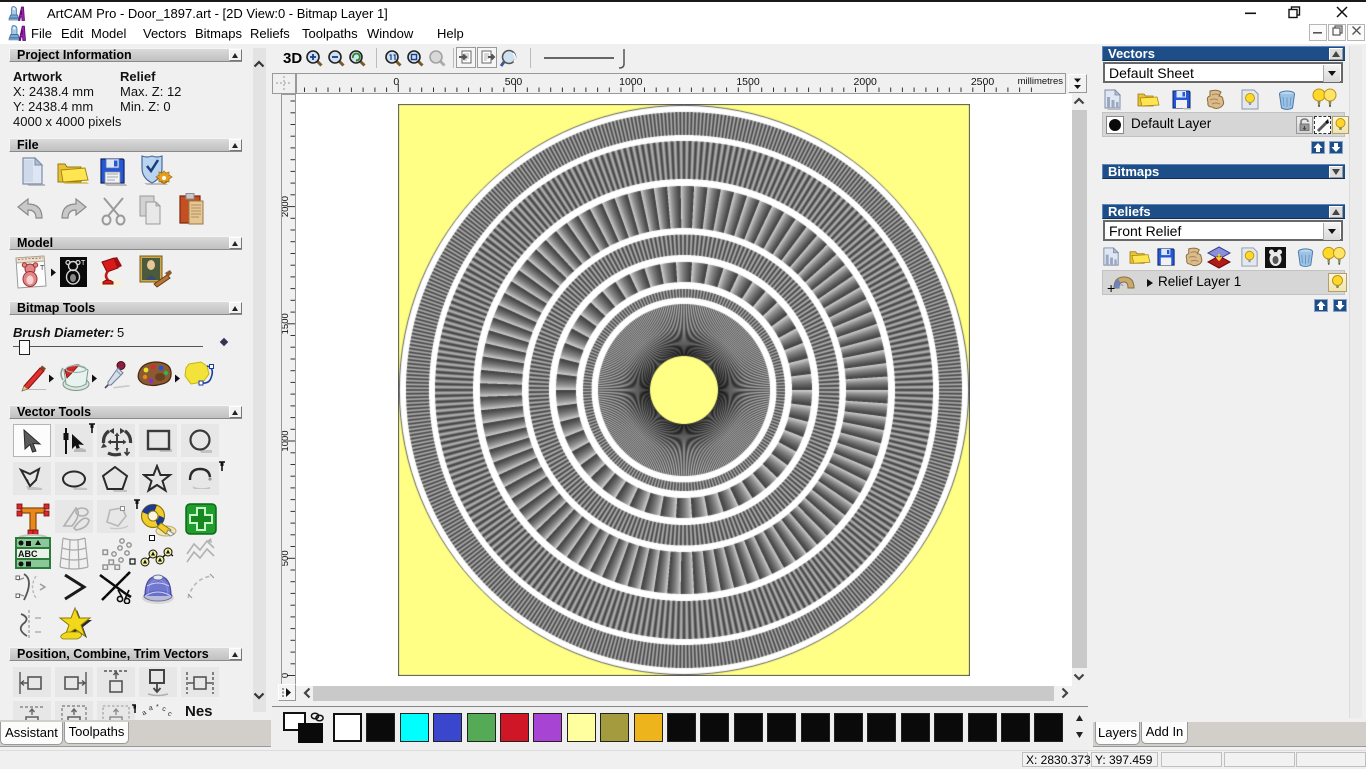 Image resolution: width=1366 pixels, height=769 pixels. Describe the element at coordinates (983, 82) in the screenshot. I see `svg-text: 2500` at that location.